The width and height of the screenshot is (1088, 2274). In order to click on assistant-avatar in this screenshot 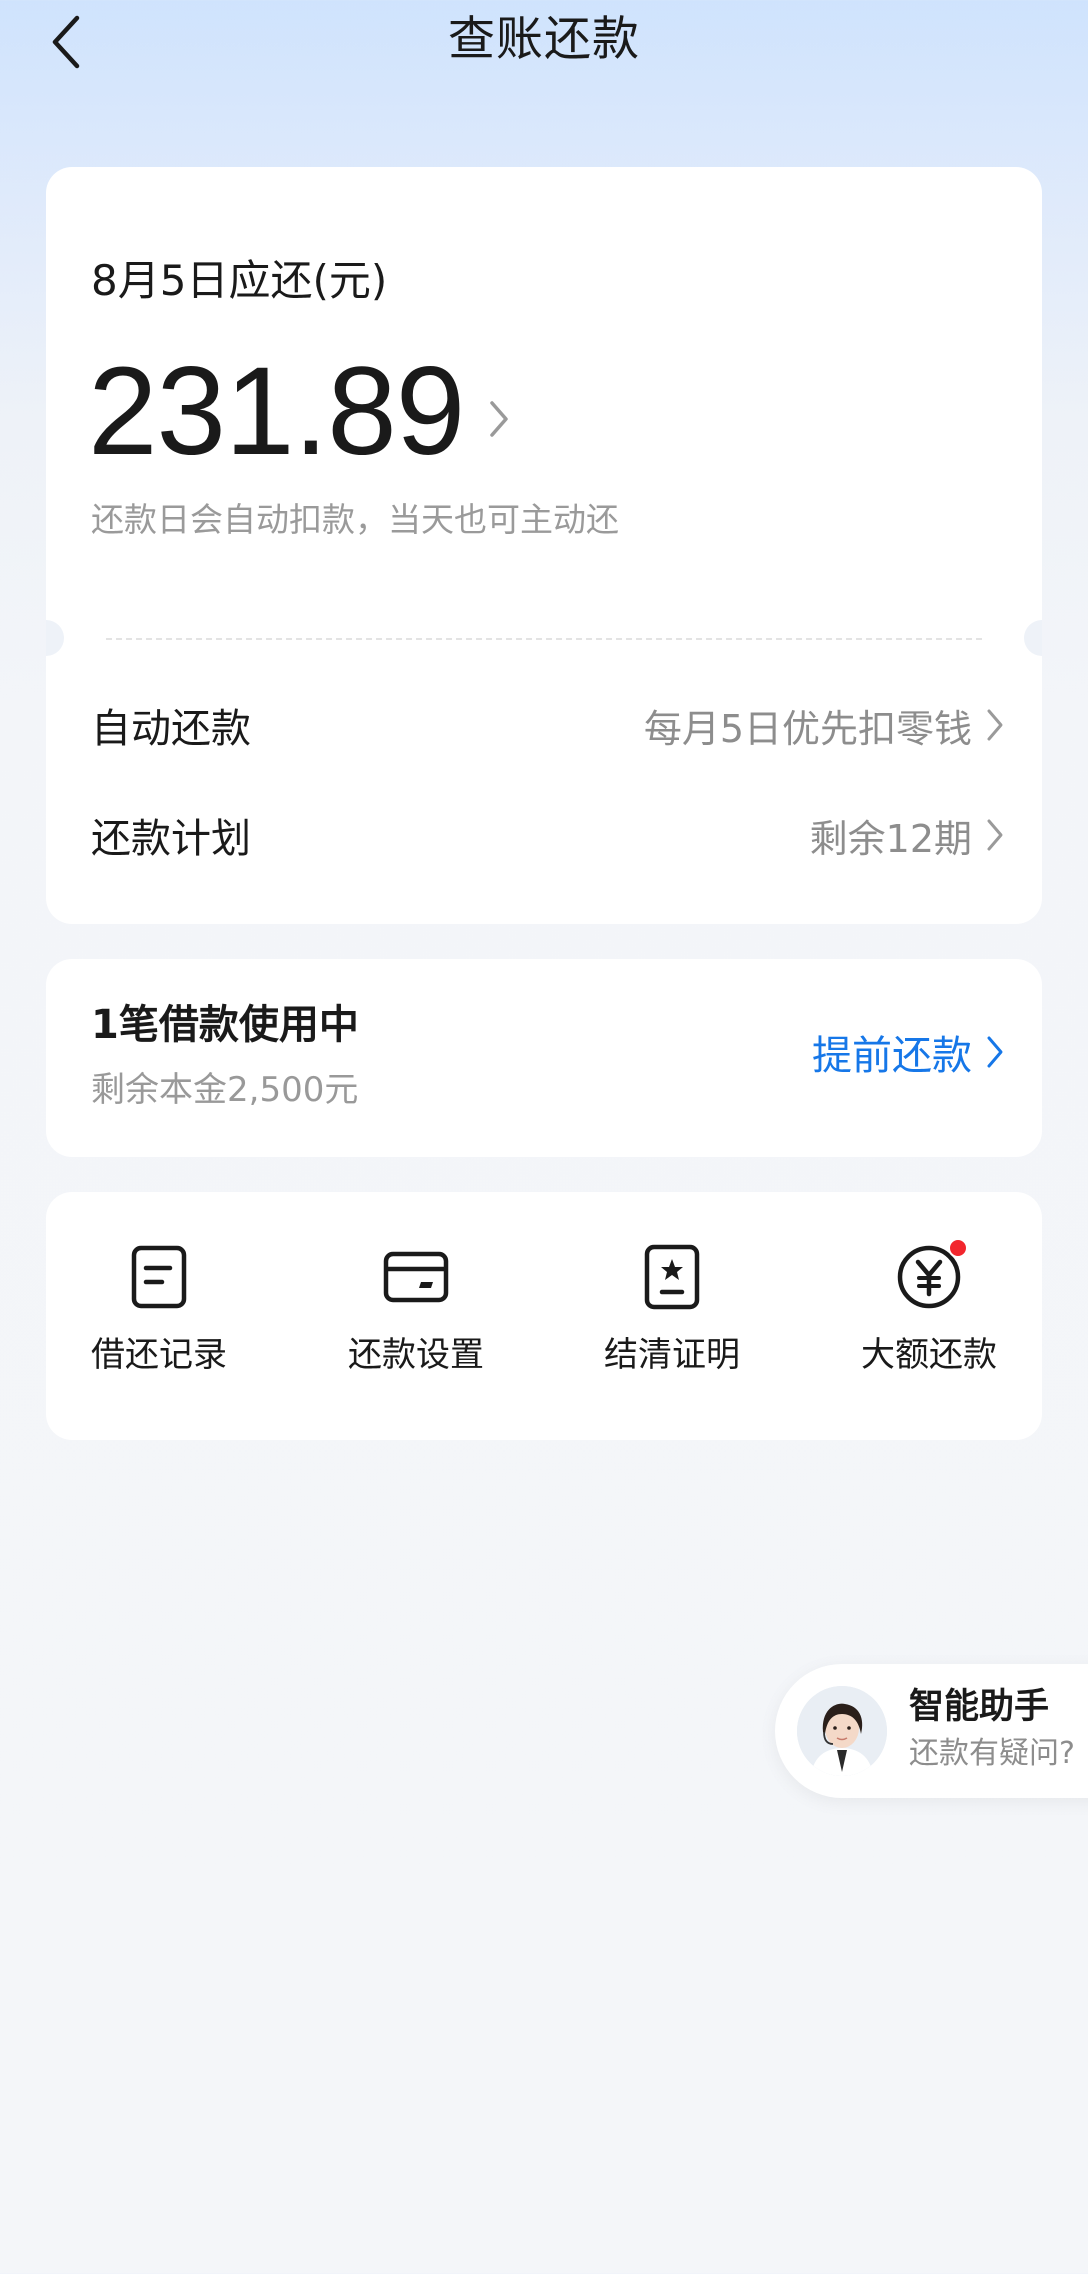, I will do `click(842, 1731)`.